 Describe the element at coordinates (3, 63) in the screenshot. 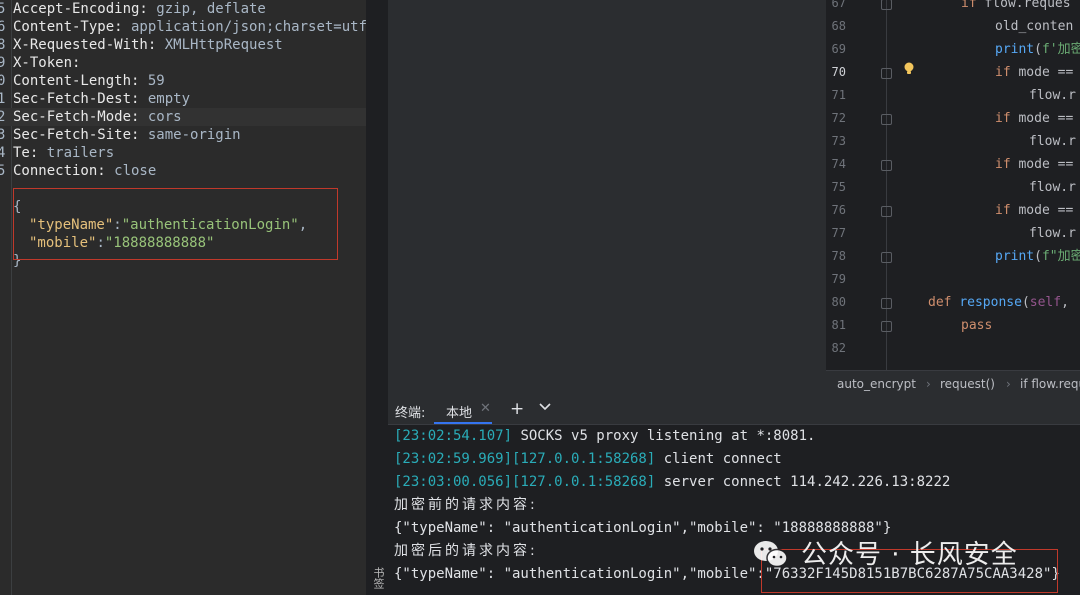

I see `line-number: 9` at that location.